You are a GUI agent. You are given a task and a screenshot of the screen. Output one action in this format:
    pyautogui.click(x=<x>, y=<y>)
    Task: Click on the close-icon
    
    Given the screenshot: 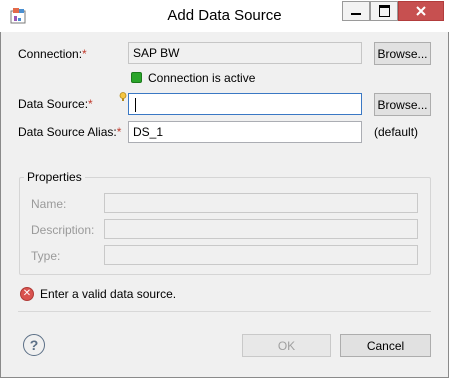 What is the action you would take?
    pyautogui.click(x=421, y=11)
    